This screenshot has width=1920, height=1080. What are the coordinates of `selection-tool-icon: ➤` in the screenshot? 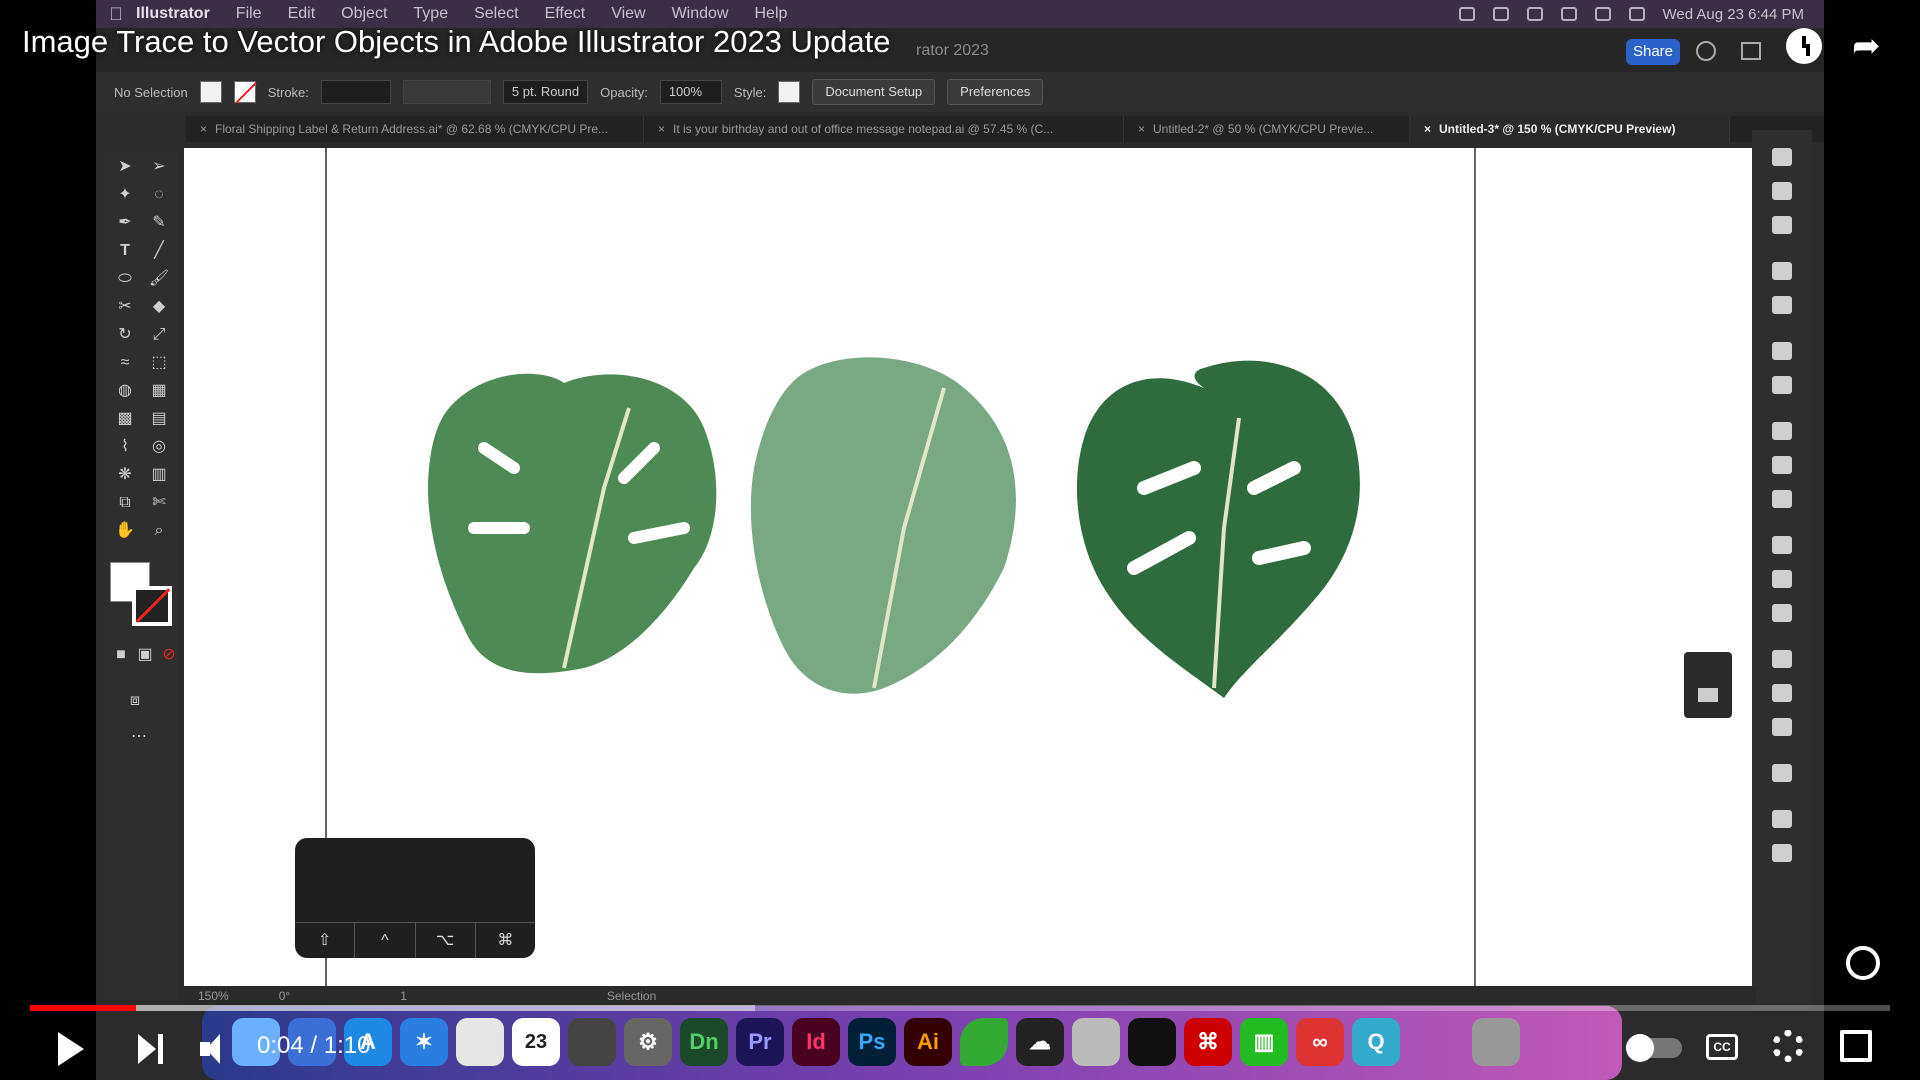 It's located at (125, 167).